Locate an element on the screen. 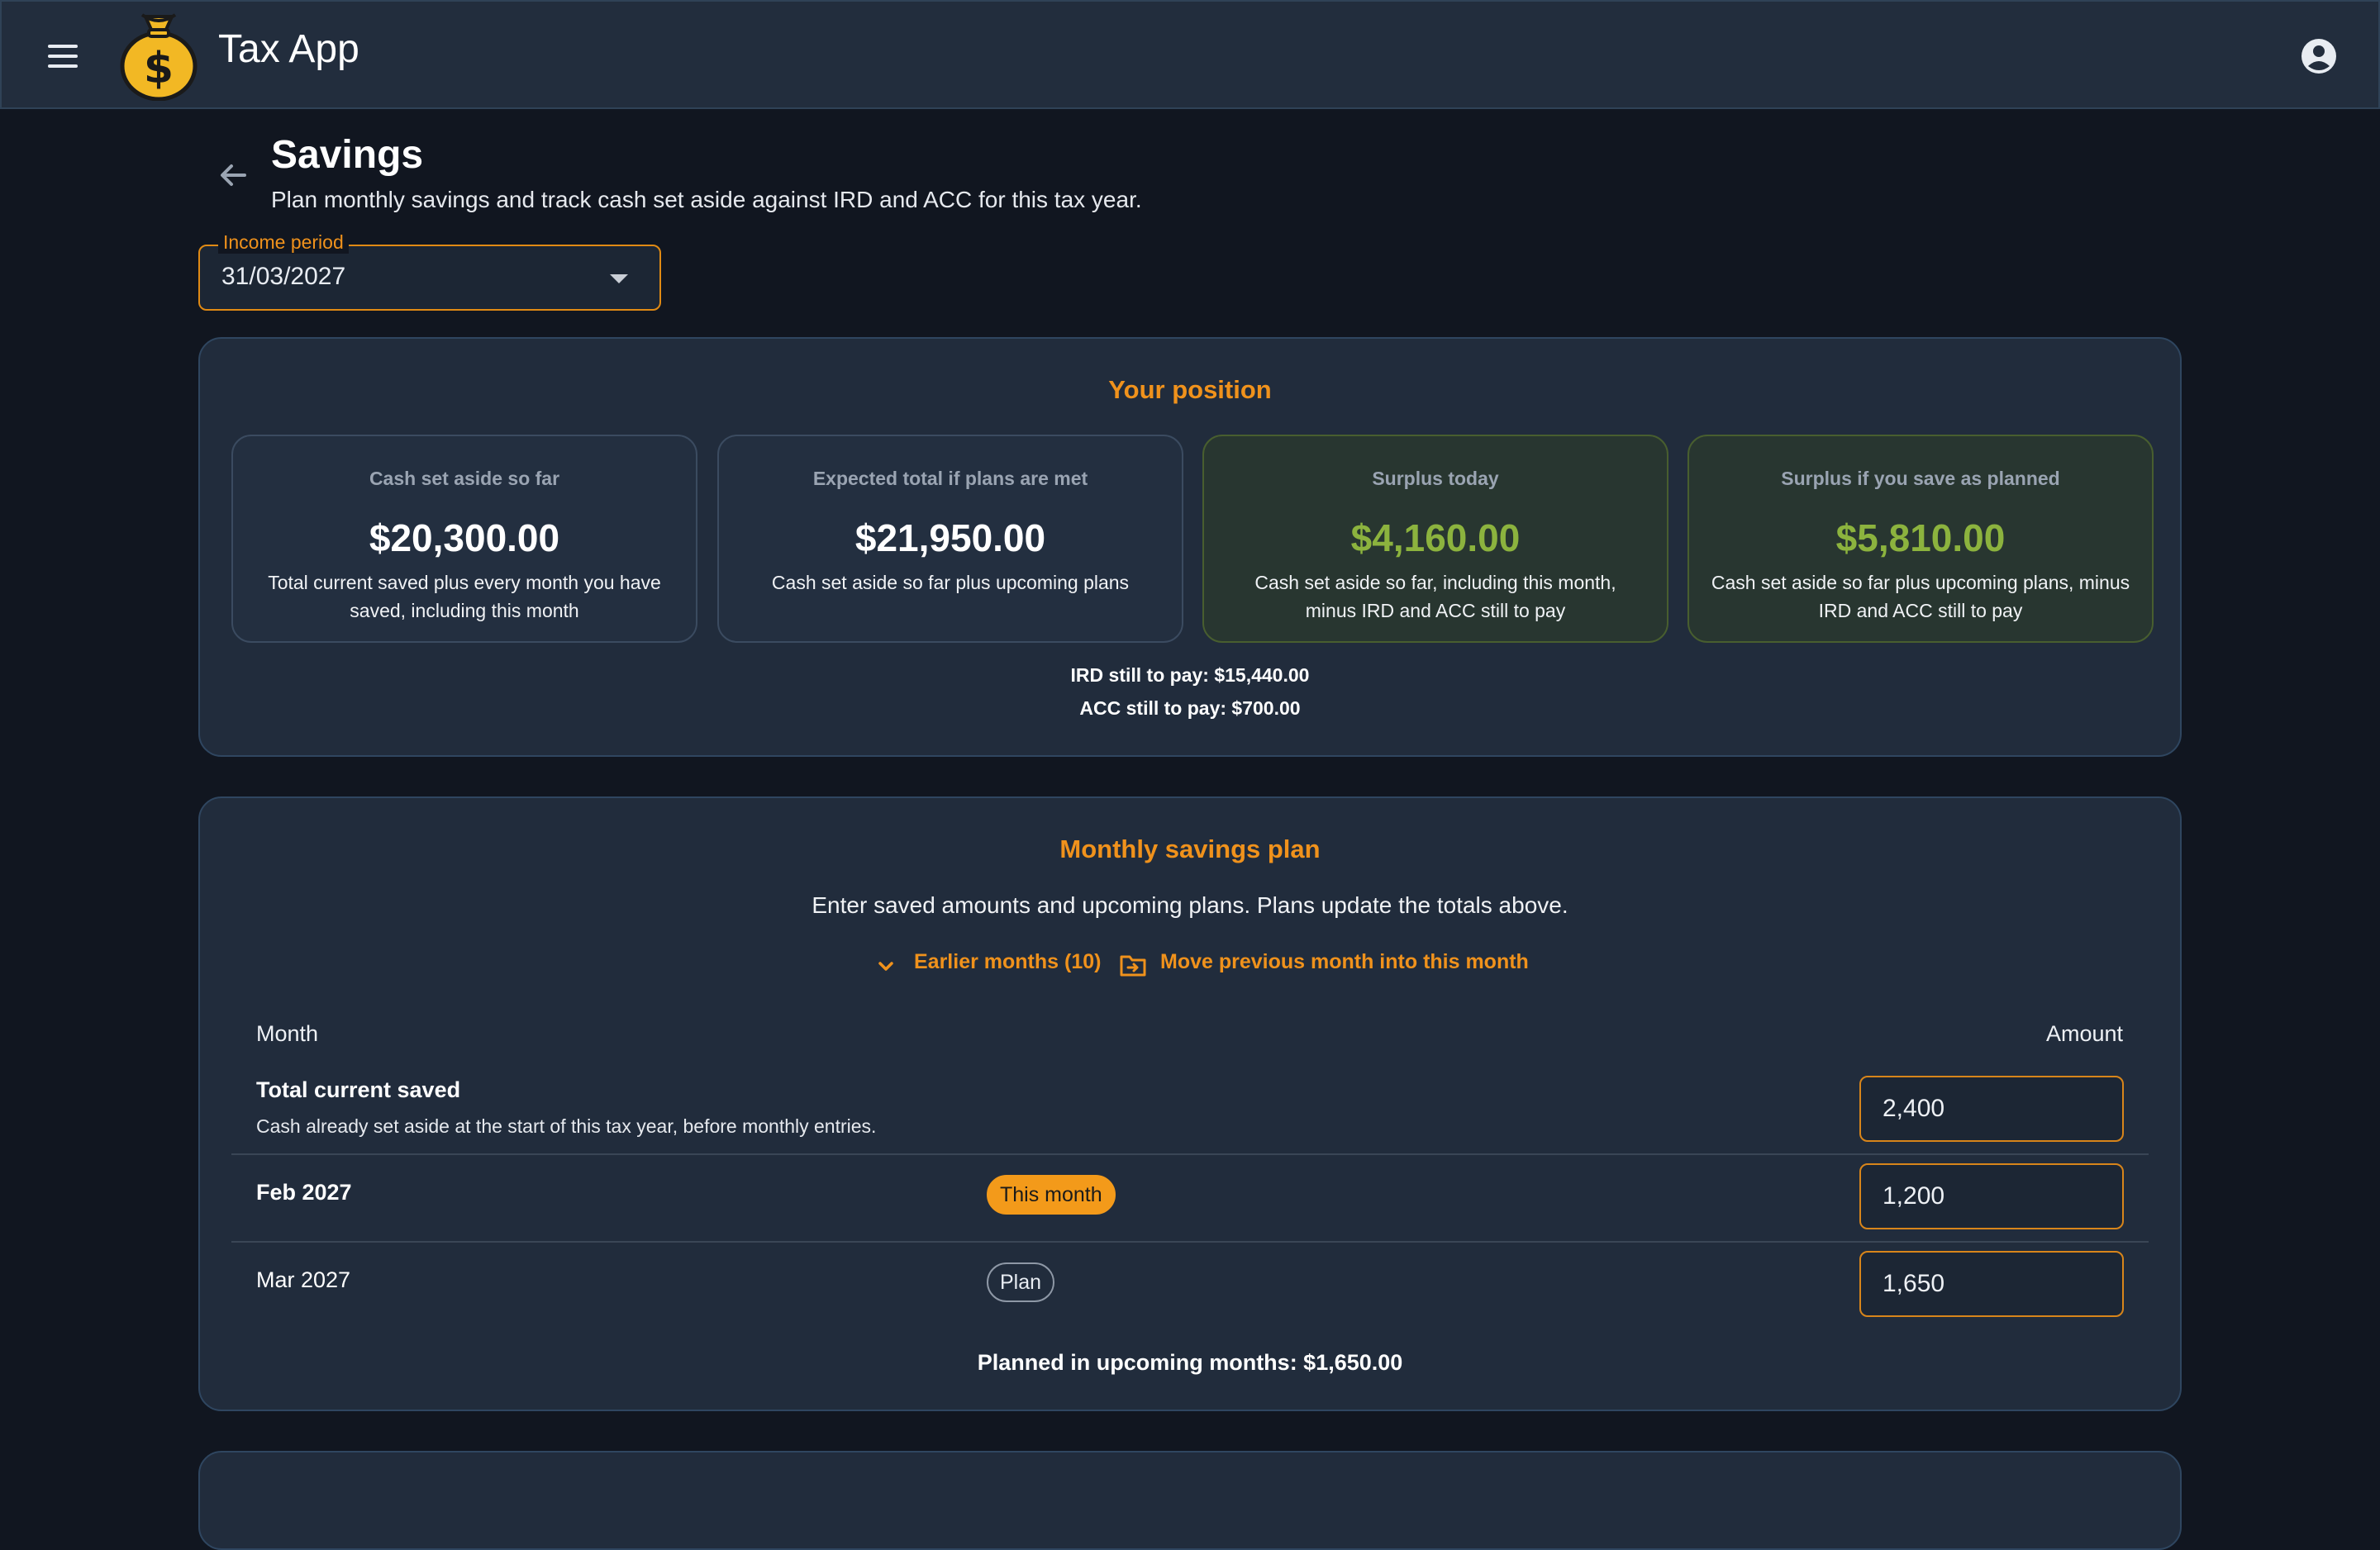 This screenshot has height=1550, width=2380. earlier-months-link: Earlier months (10) is located at coordinates (1007, 962).